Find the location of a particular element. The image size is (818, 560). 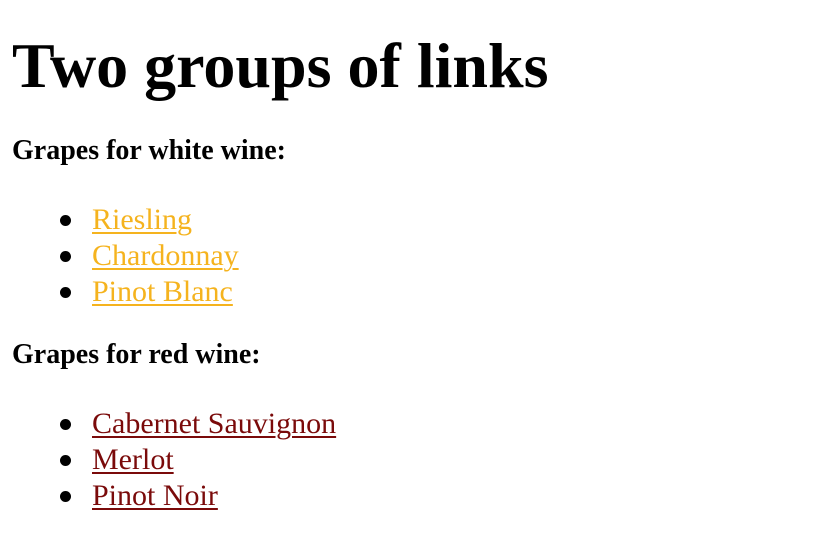

list-item: Chardonnay is located at coordinates (280, 256).